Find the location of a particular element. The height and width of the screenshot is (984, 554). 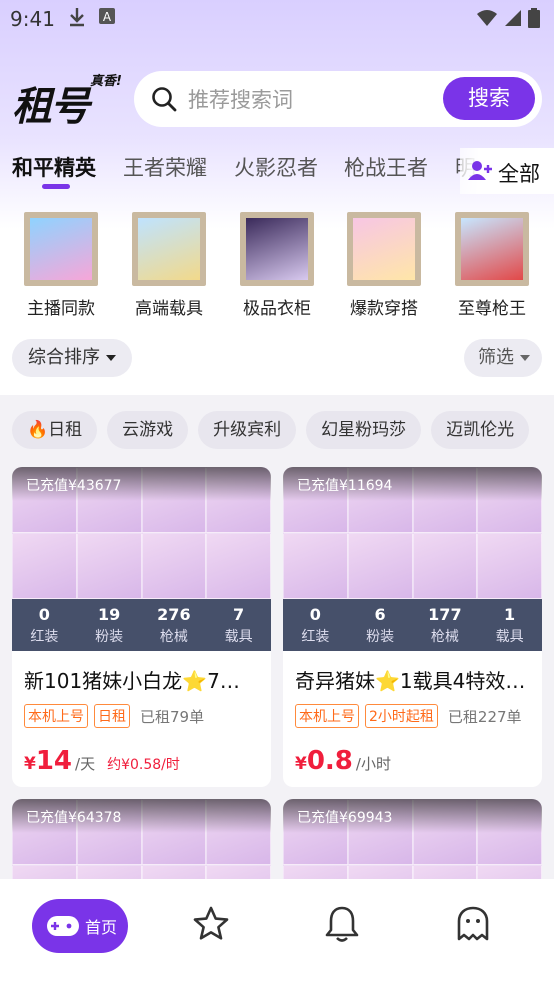

tab-heping: 和平精英 is located at coordinates (54, 167).